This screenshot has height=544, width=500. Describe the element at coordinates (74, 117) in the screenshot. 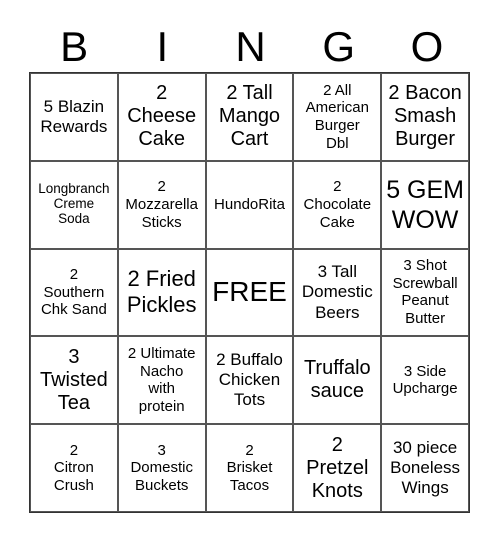

I see `bingo-cell: 5 Blazin Rewards` at that location.